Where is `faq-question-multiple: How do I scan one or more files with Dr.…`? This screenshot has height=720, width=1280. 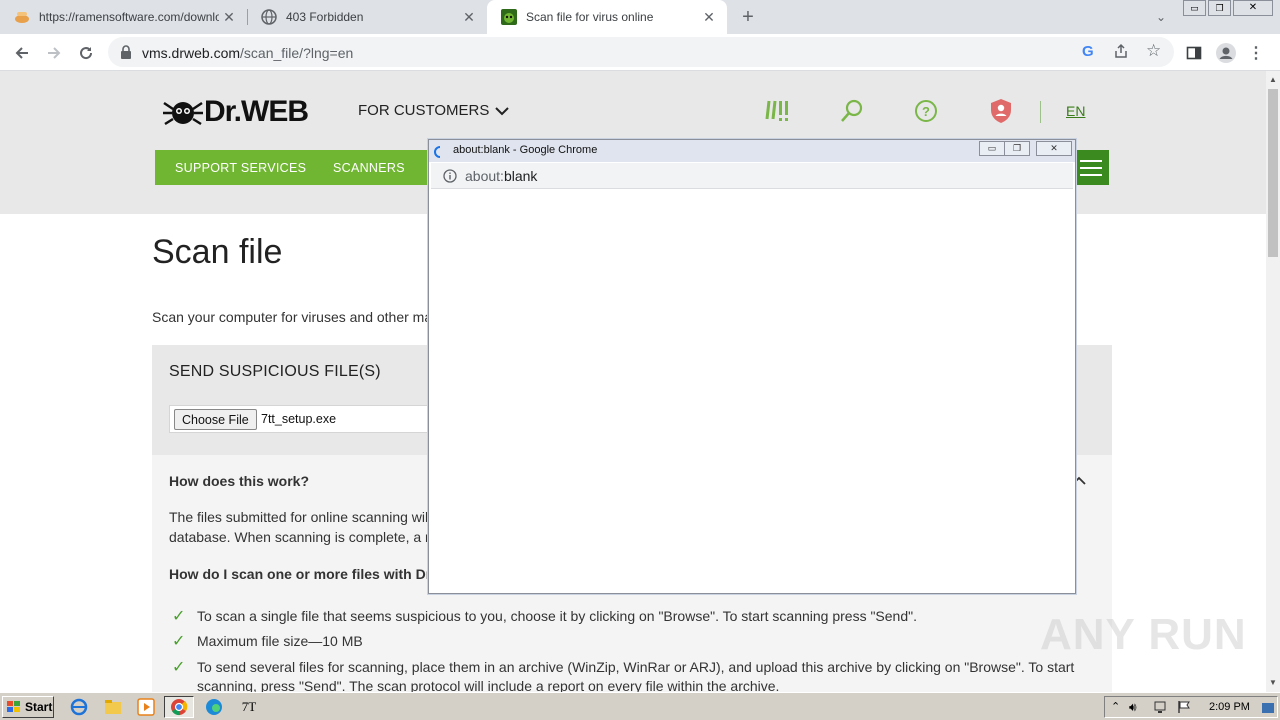 faq-question-multiple: How do I scan one or more files with Dr.… is located at coordinates (298, 574).